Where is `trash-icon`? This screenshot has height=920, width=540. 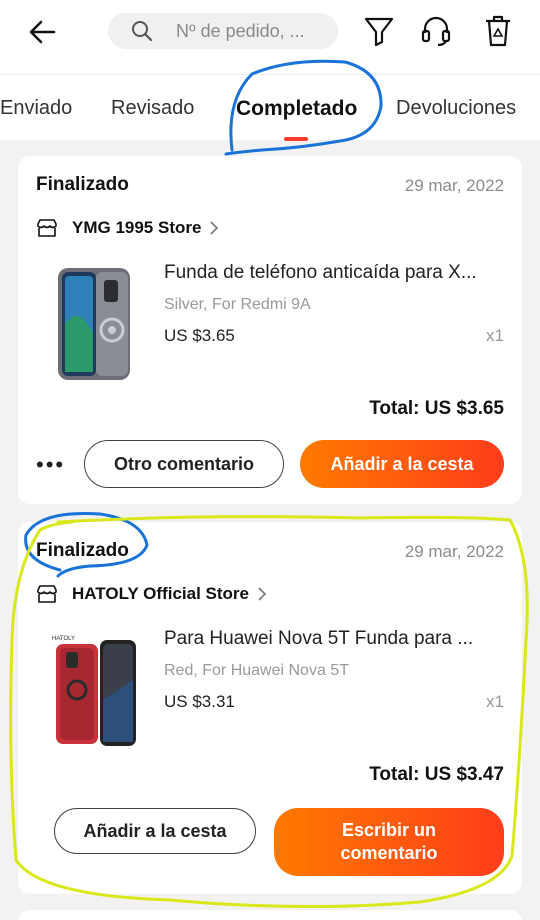
trash-icon is located at coordinates (498, 31).